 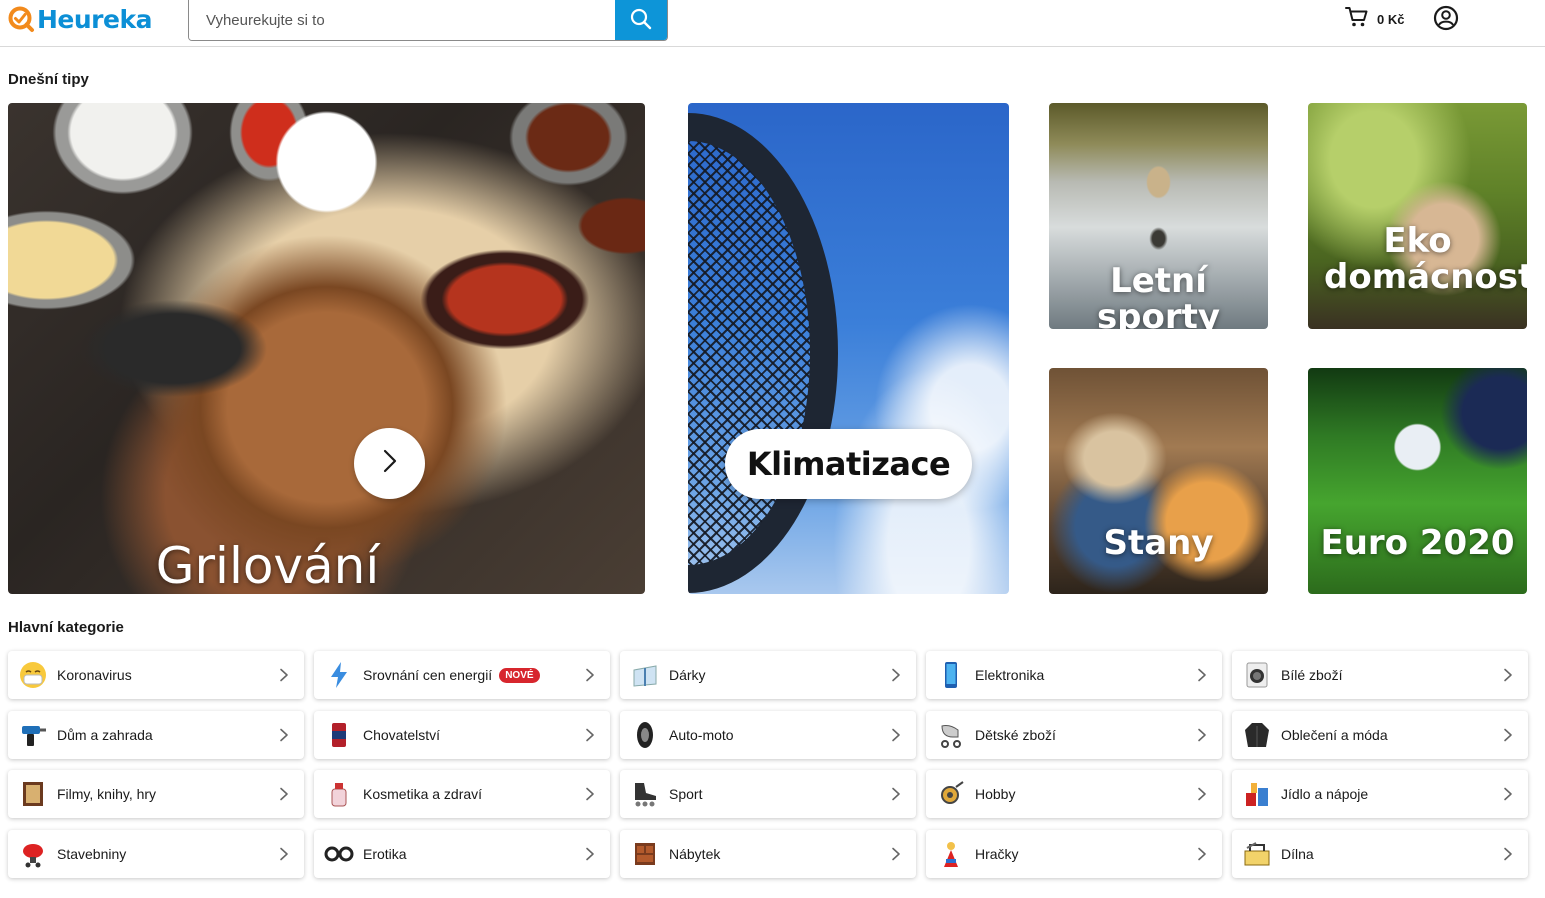 I want to click on category-label: Oblečení a móda, so click(x=1334, y=735).